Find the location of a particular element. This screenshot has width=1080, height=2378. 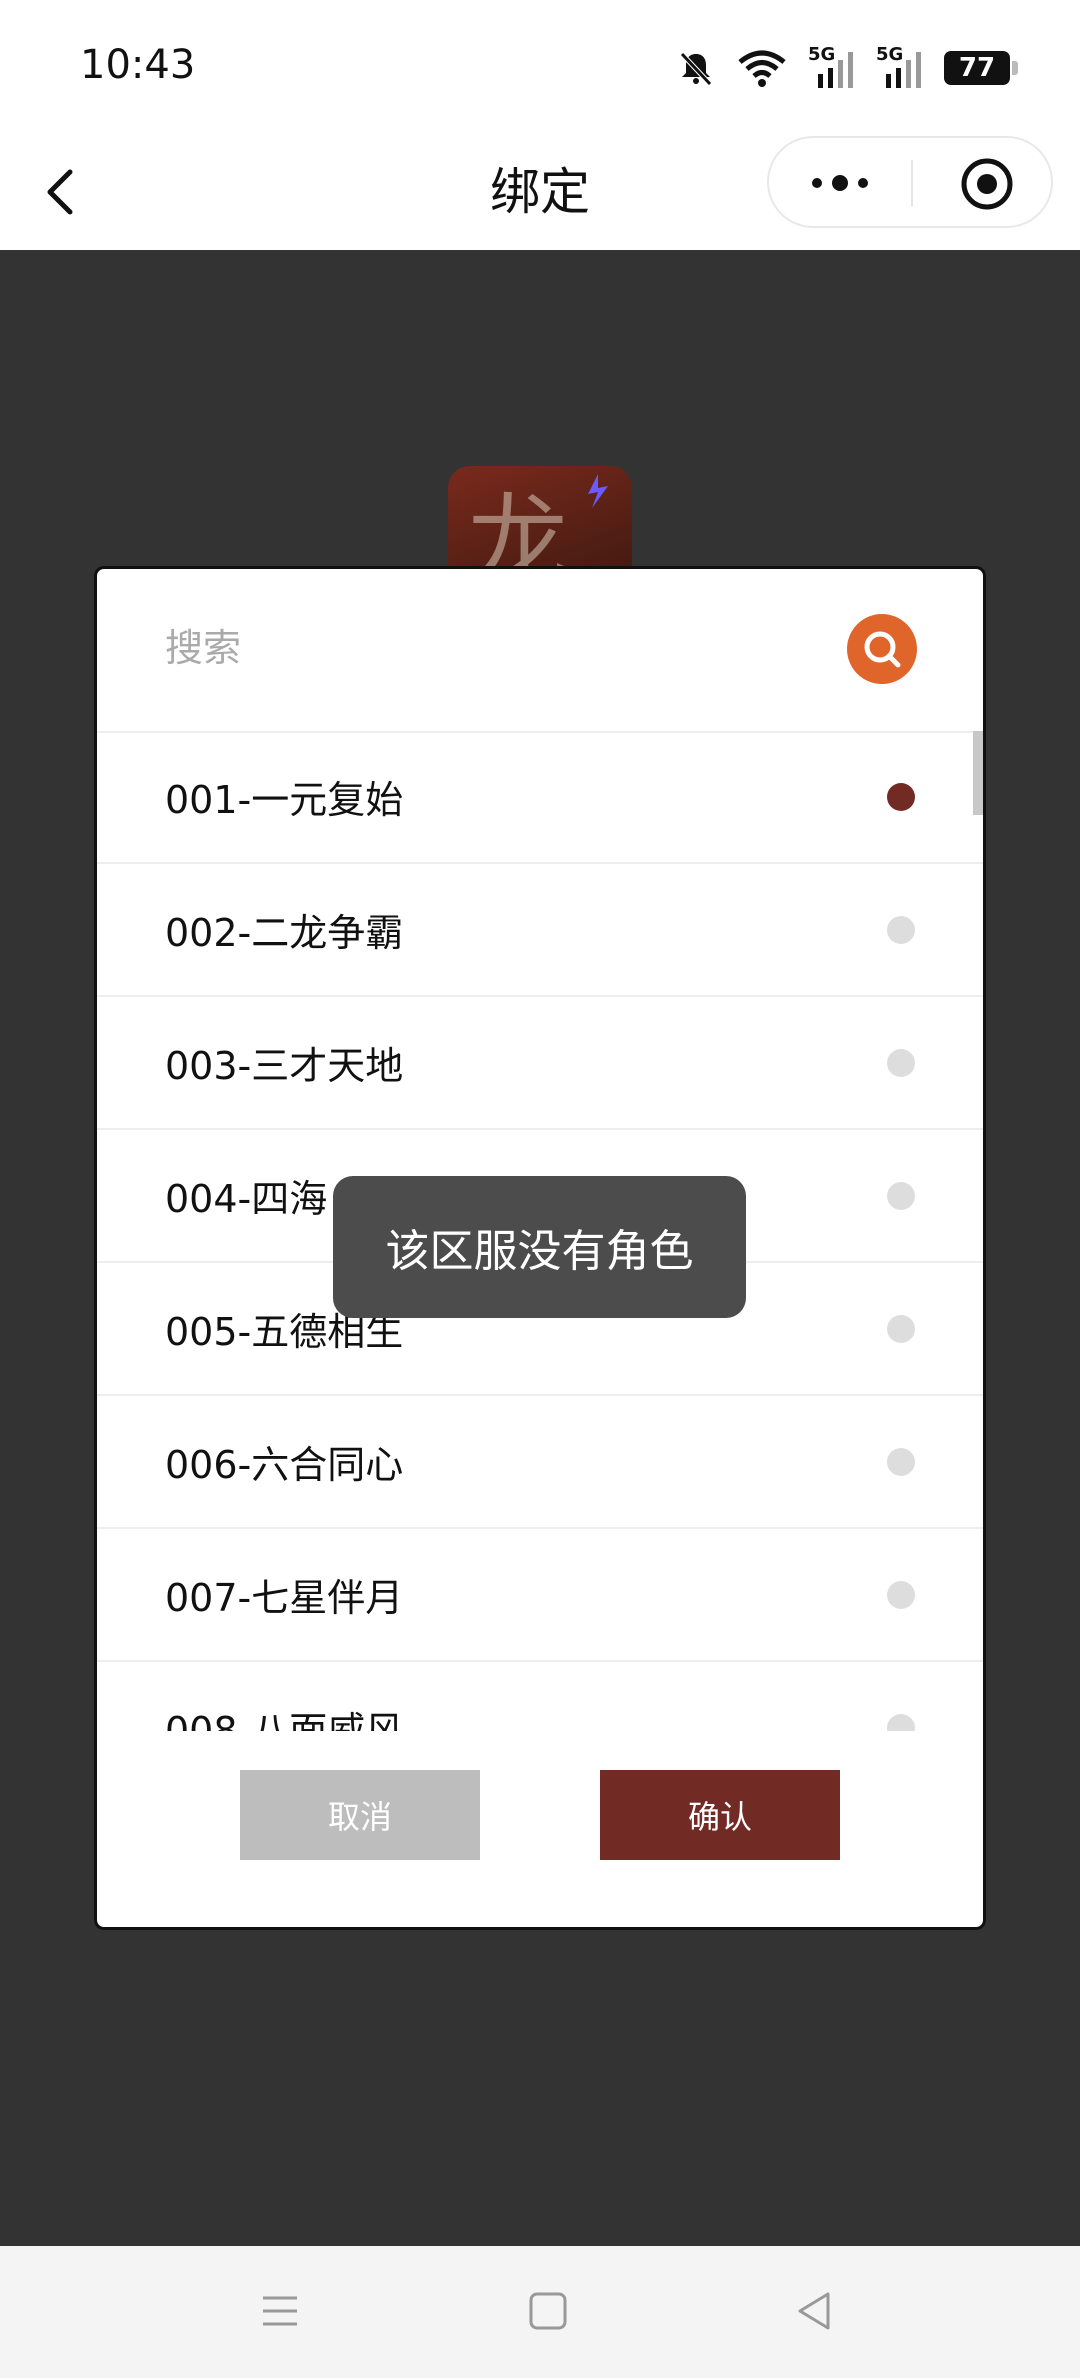

server-label: 004-四海 is located at coordinates (246, 1199).